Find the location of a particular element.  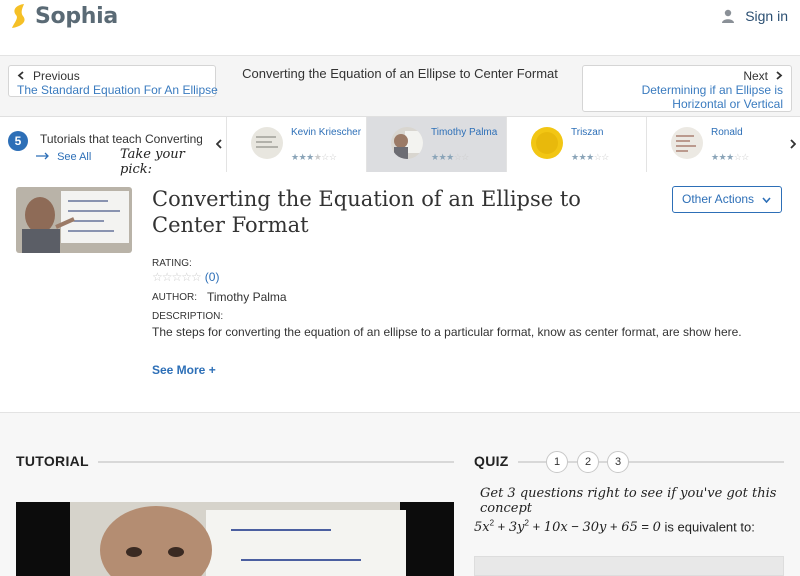

previous-tutorial-link: The Standard Equation For An Ellipse is located at coordinates (117, 90).